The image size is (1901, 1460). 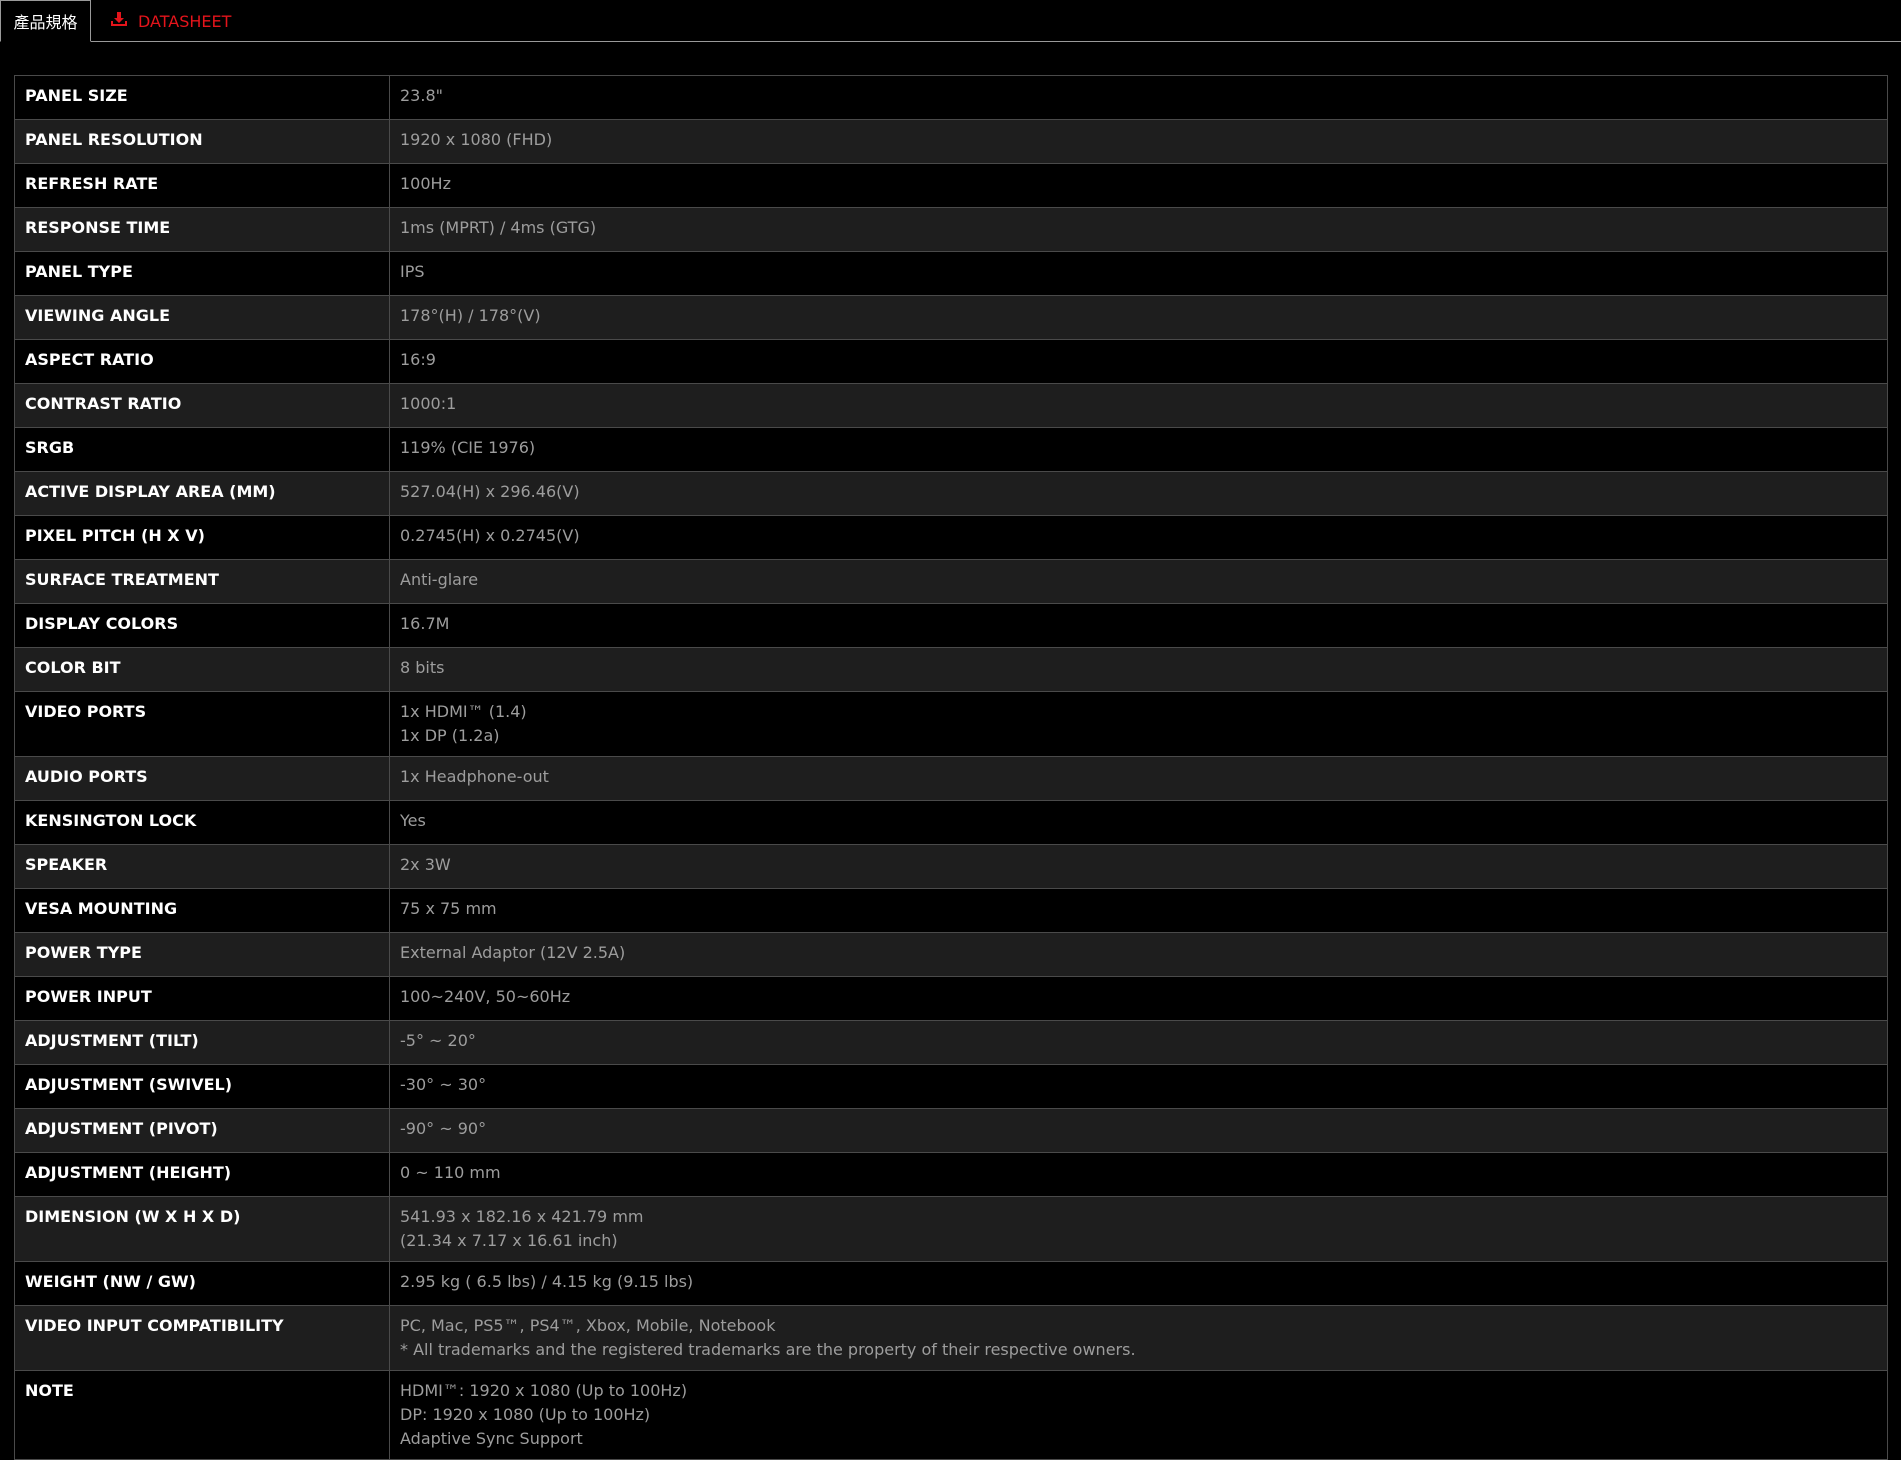 I want to click on spec-value: 23.8", so click(x=1138, y=97).